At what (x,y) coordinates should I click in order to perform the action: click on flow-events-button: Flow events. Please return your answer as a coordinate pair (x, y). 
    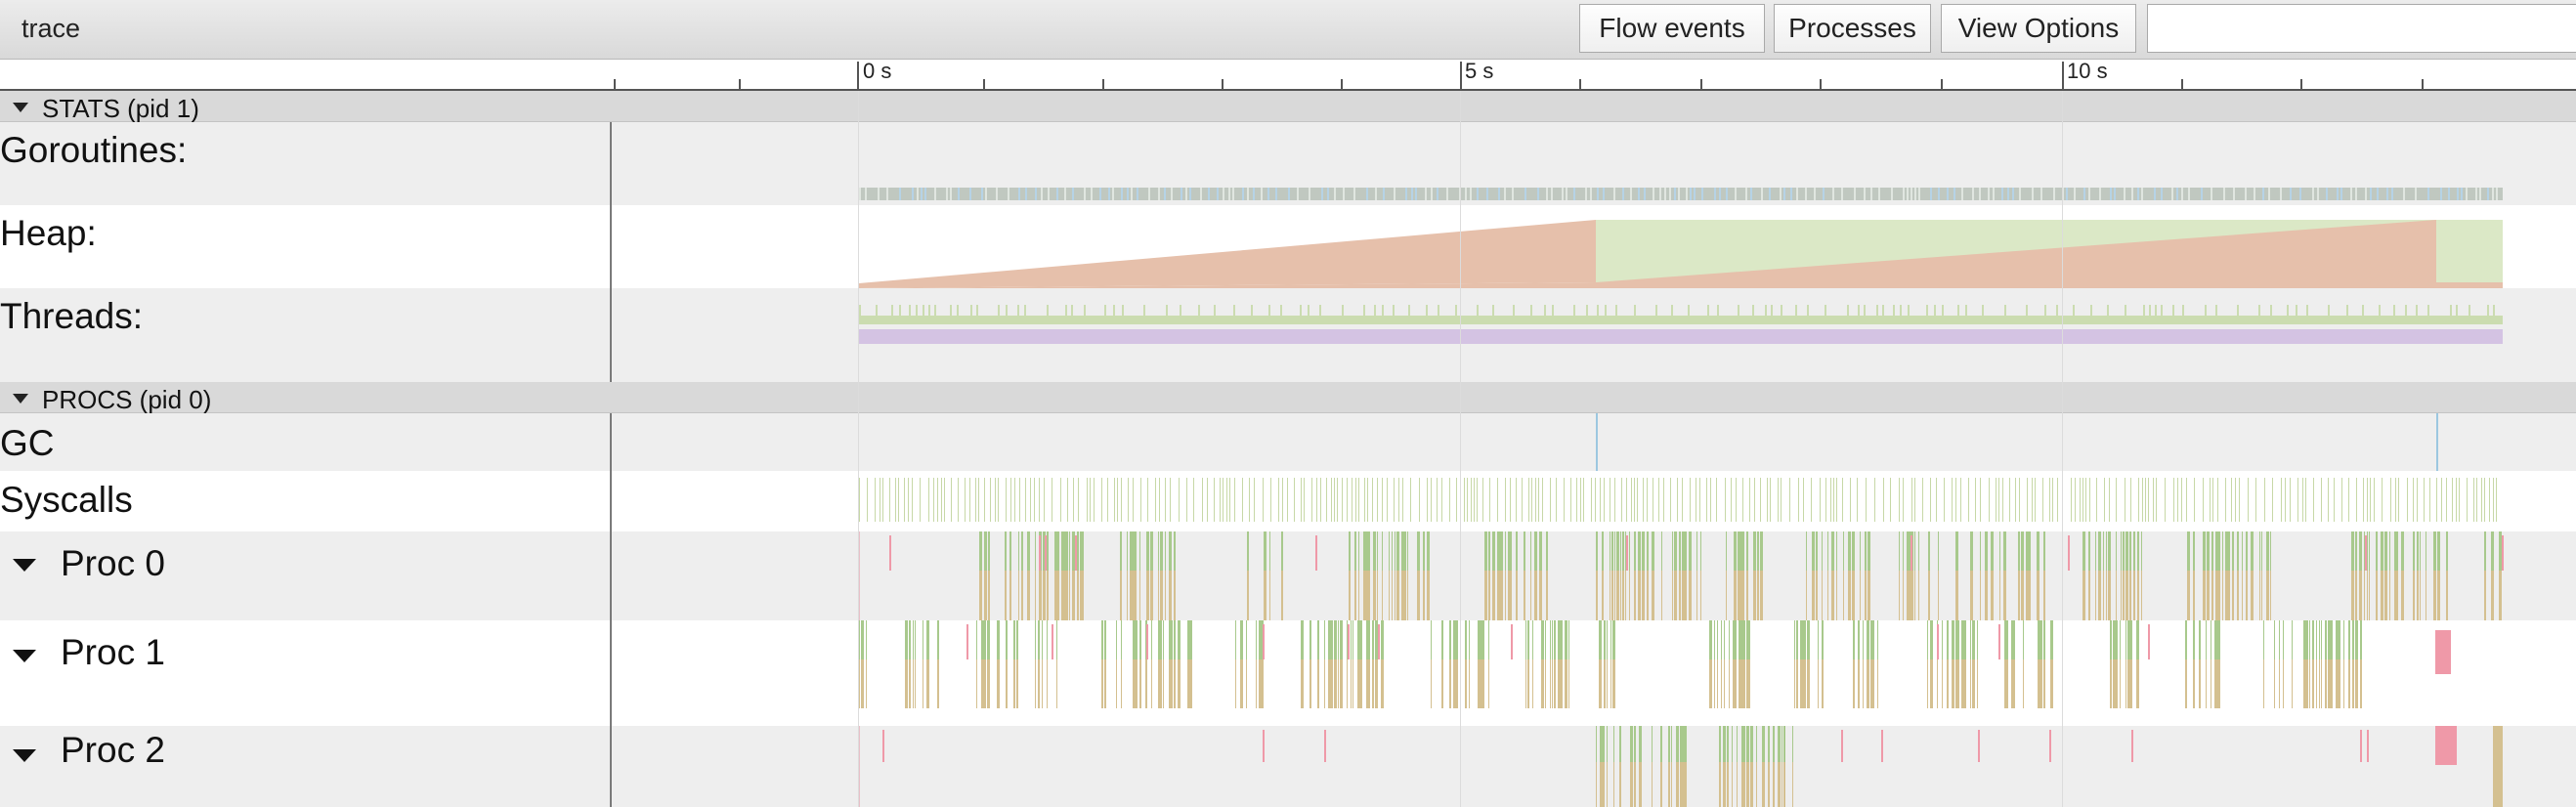
    Looking at the image, I should click on (1672, 28).